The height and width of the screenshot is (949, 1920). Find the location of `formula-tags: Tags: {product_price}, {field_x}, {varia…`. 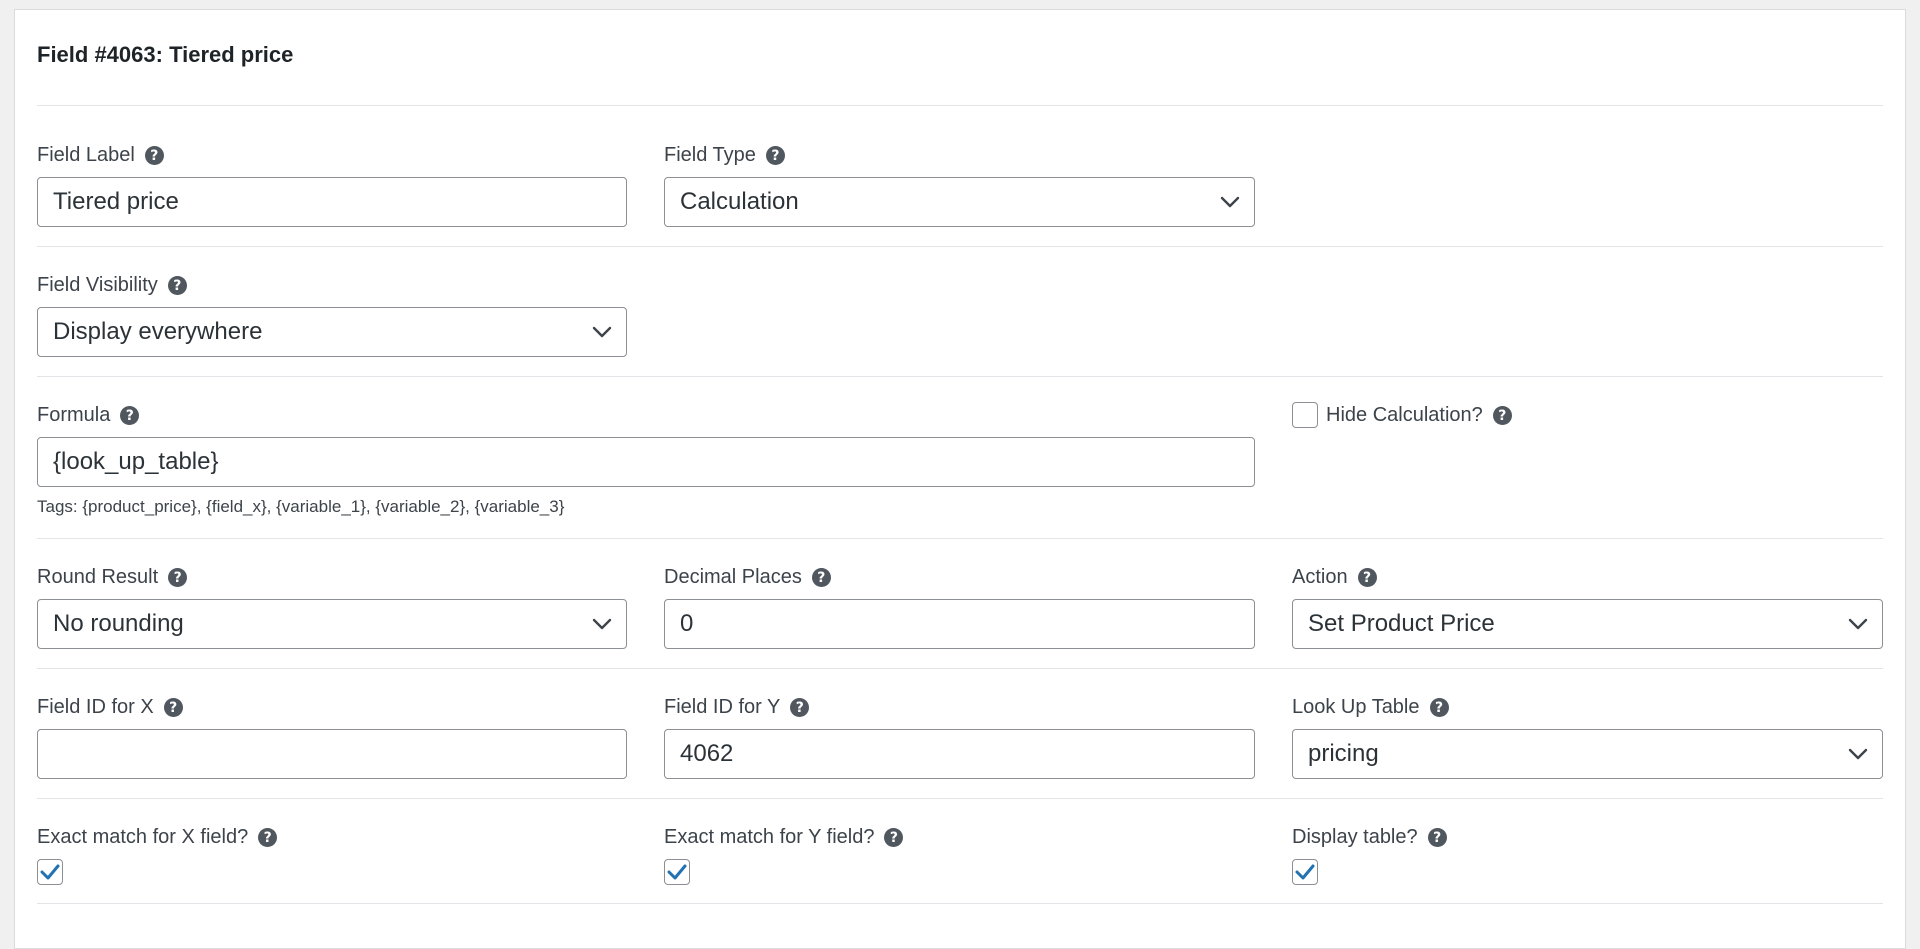

formula-tags: Tags: {product_price}, {field_x}, {varia… is located at coordinates (301, 506).